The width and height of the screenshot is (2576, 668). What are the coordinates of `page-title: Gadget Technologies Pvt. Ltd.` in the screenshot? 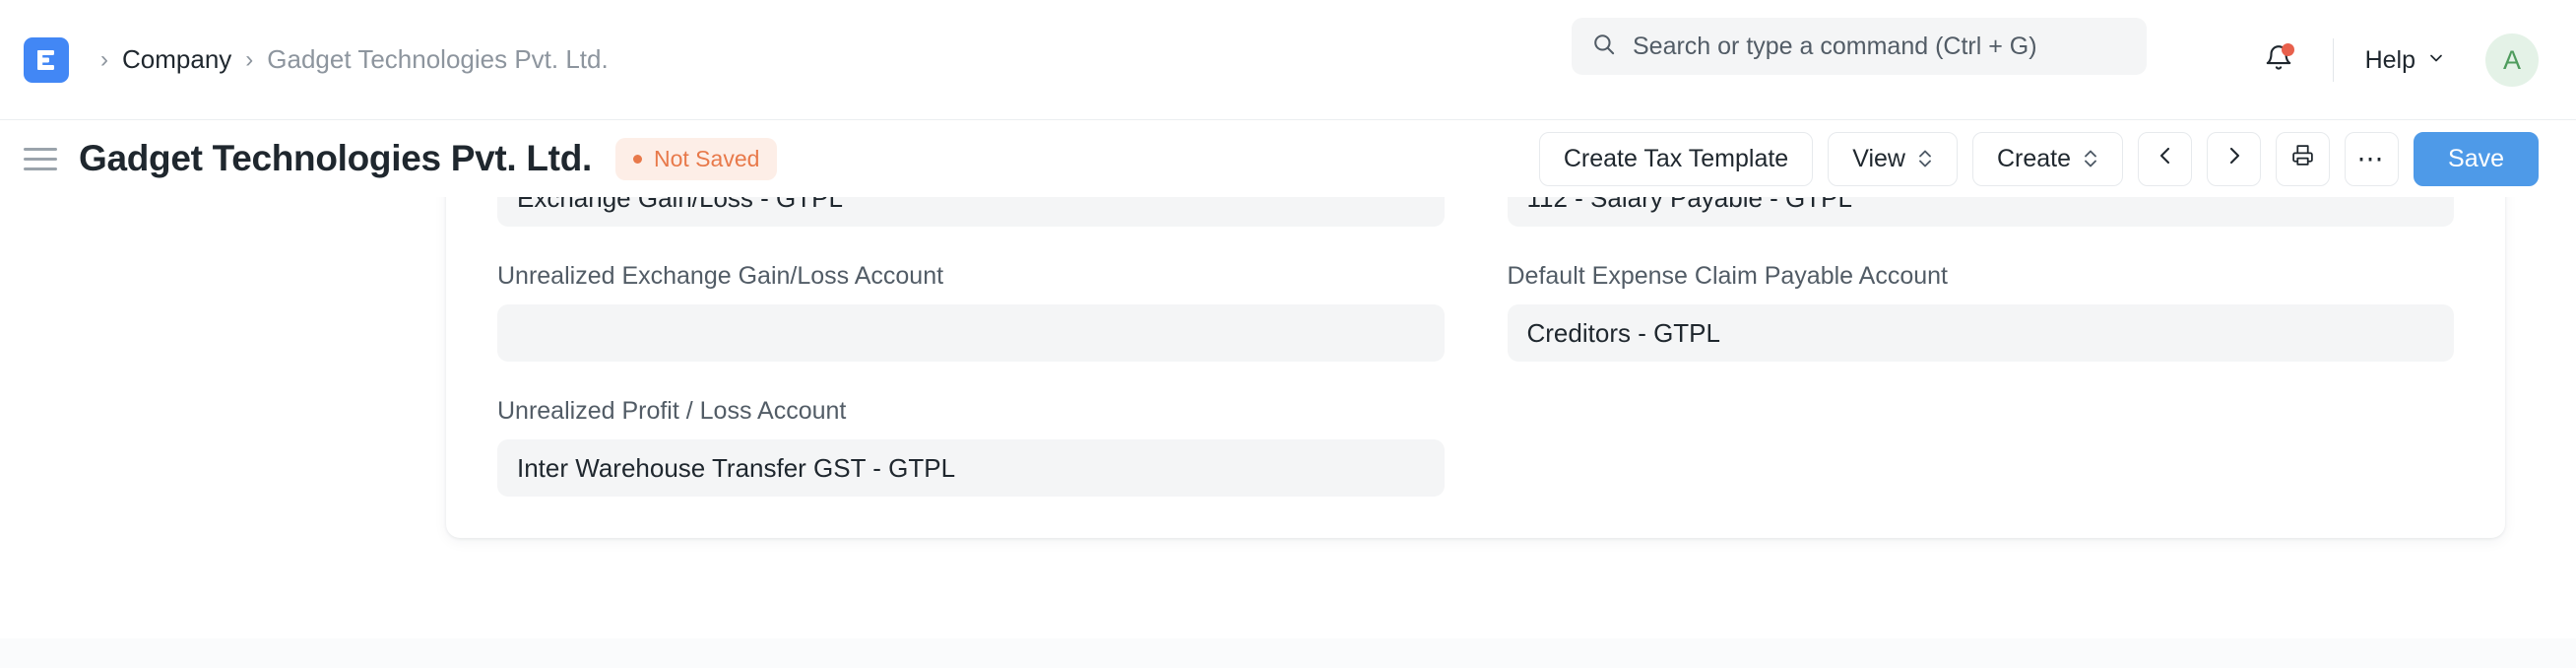 It's located at (335, 158).